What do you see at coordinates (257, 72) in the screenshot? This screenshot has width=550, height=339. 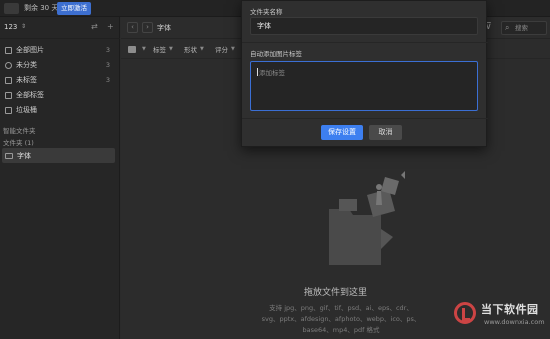 I see `text-cursor` at bounding box center [257, 72].